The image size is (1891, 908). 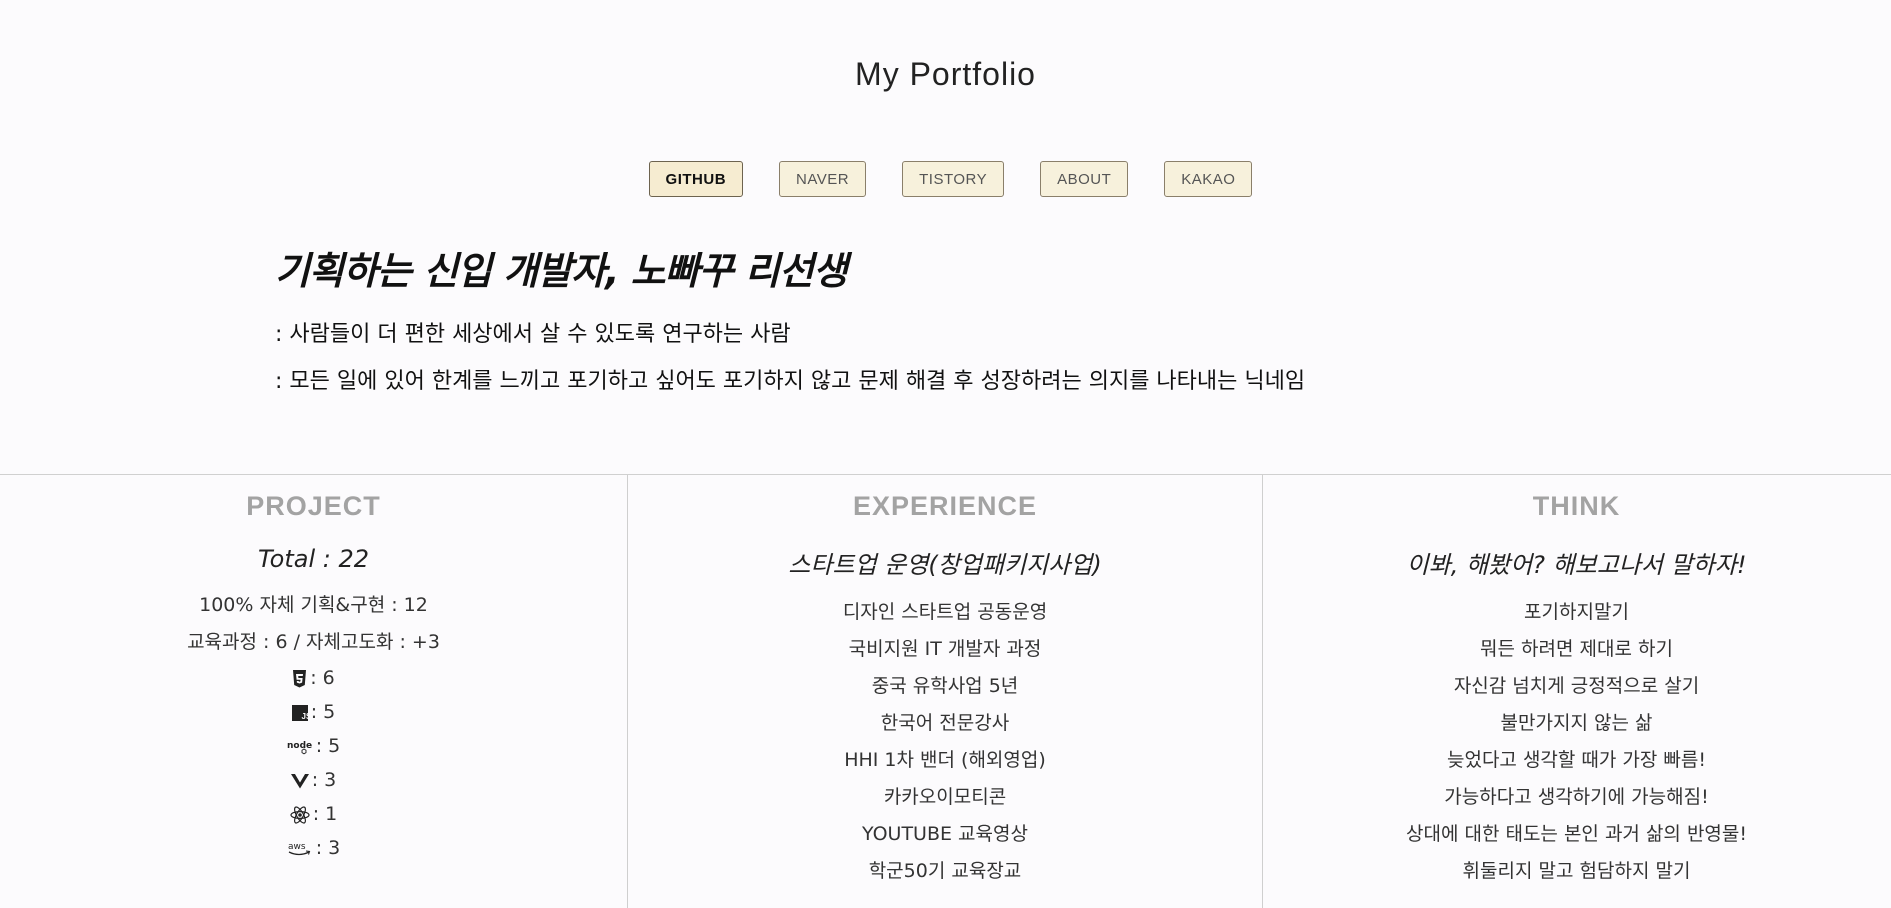 What do you see at coordinates (1576, 649) in the screenshot?
I see `list-item: 뭐든 하려면 제대로 하기` at bounding box center [1576, 649].